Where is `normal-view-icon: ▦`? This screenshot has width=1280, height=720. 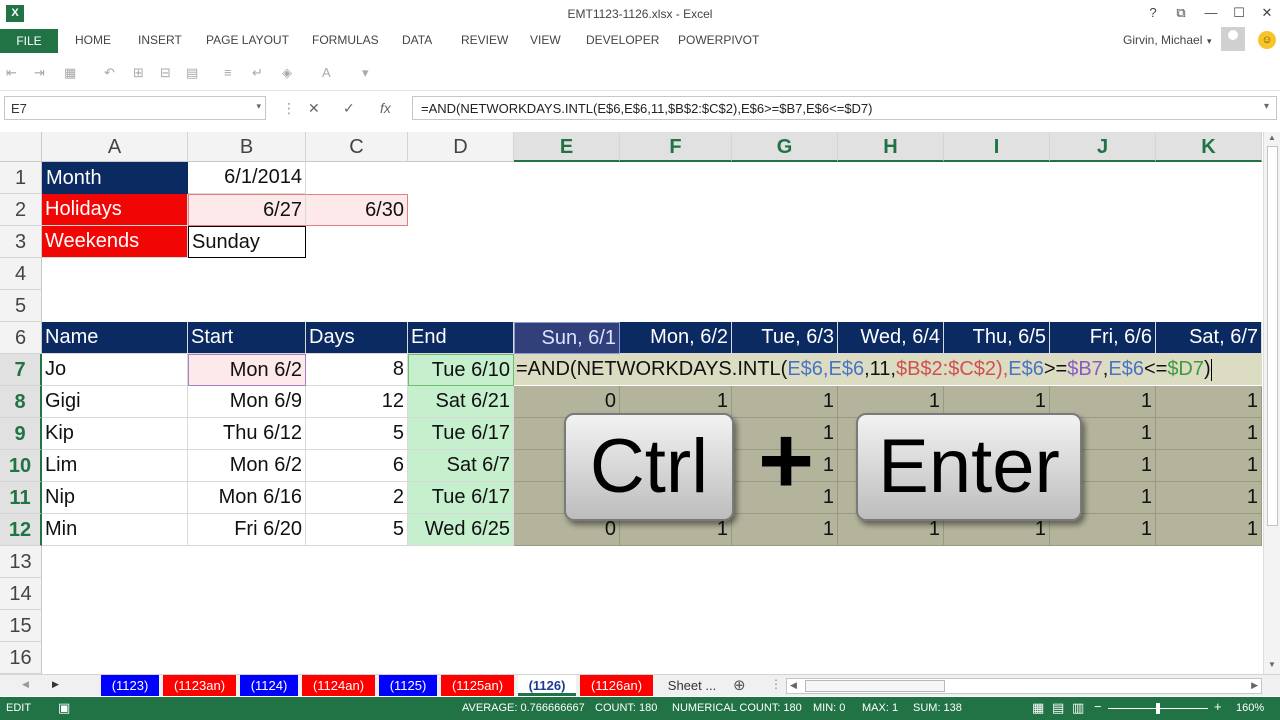 normal-view-icon: ▦ is located at coordinates (1038, 708).